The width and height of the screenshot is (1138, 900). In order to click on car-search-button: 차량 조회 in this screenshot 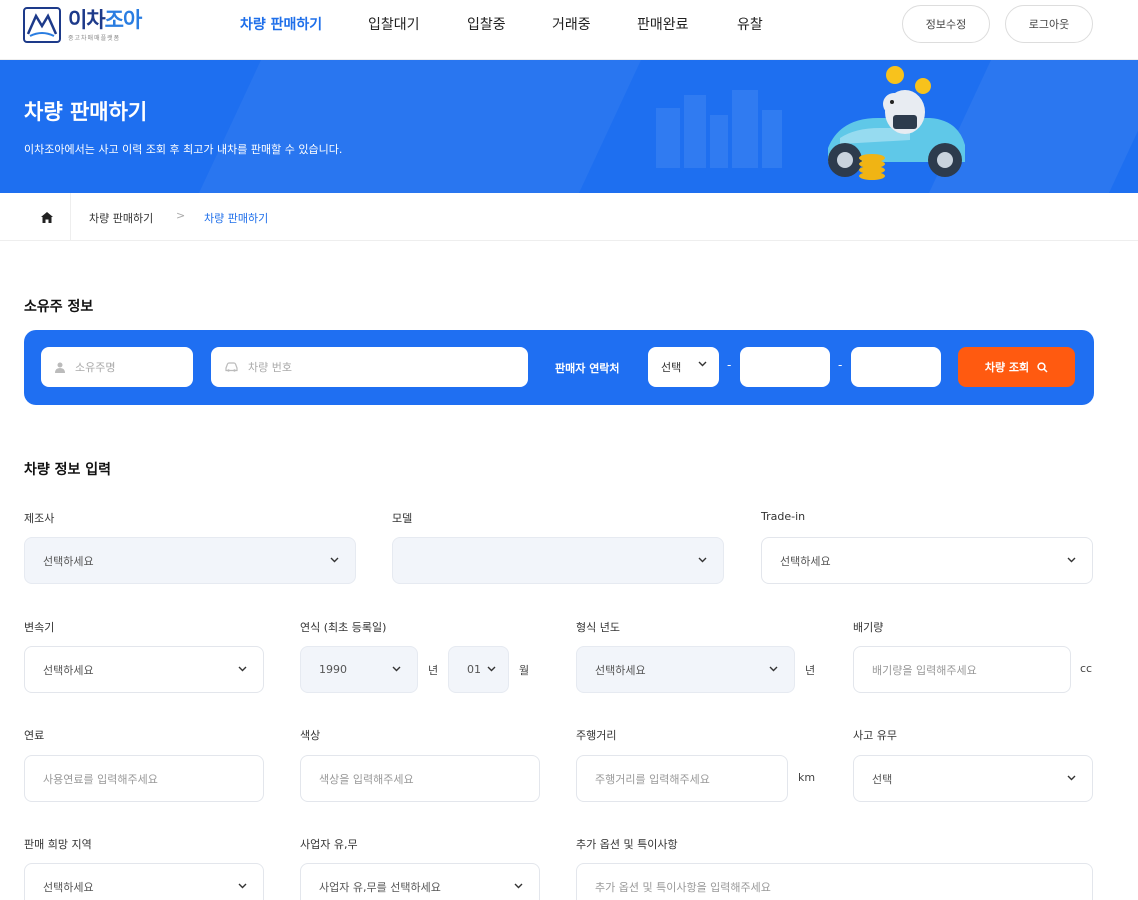, I will do `click(1016, 367)`.